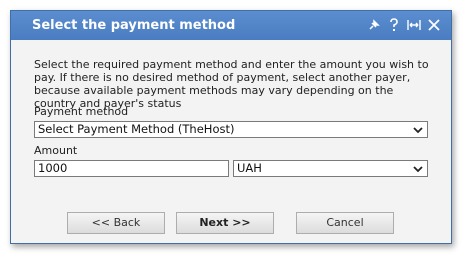 This screenshot has height=258, width=462. I want to click on payment-method-select: Select Payment Method (TheHost), so click(231, 129).